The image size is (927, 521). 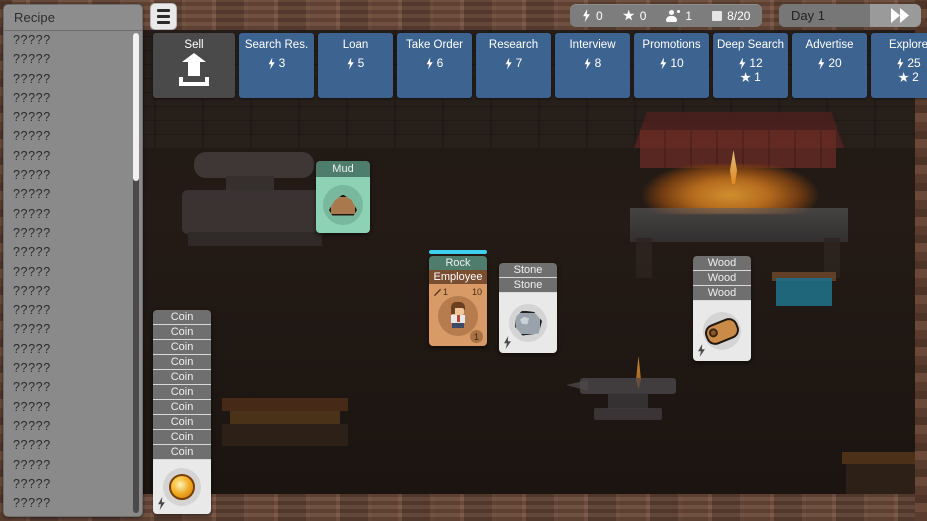 I want to click on action-button-research: Research 7, so click(x=513, y=65).